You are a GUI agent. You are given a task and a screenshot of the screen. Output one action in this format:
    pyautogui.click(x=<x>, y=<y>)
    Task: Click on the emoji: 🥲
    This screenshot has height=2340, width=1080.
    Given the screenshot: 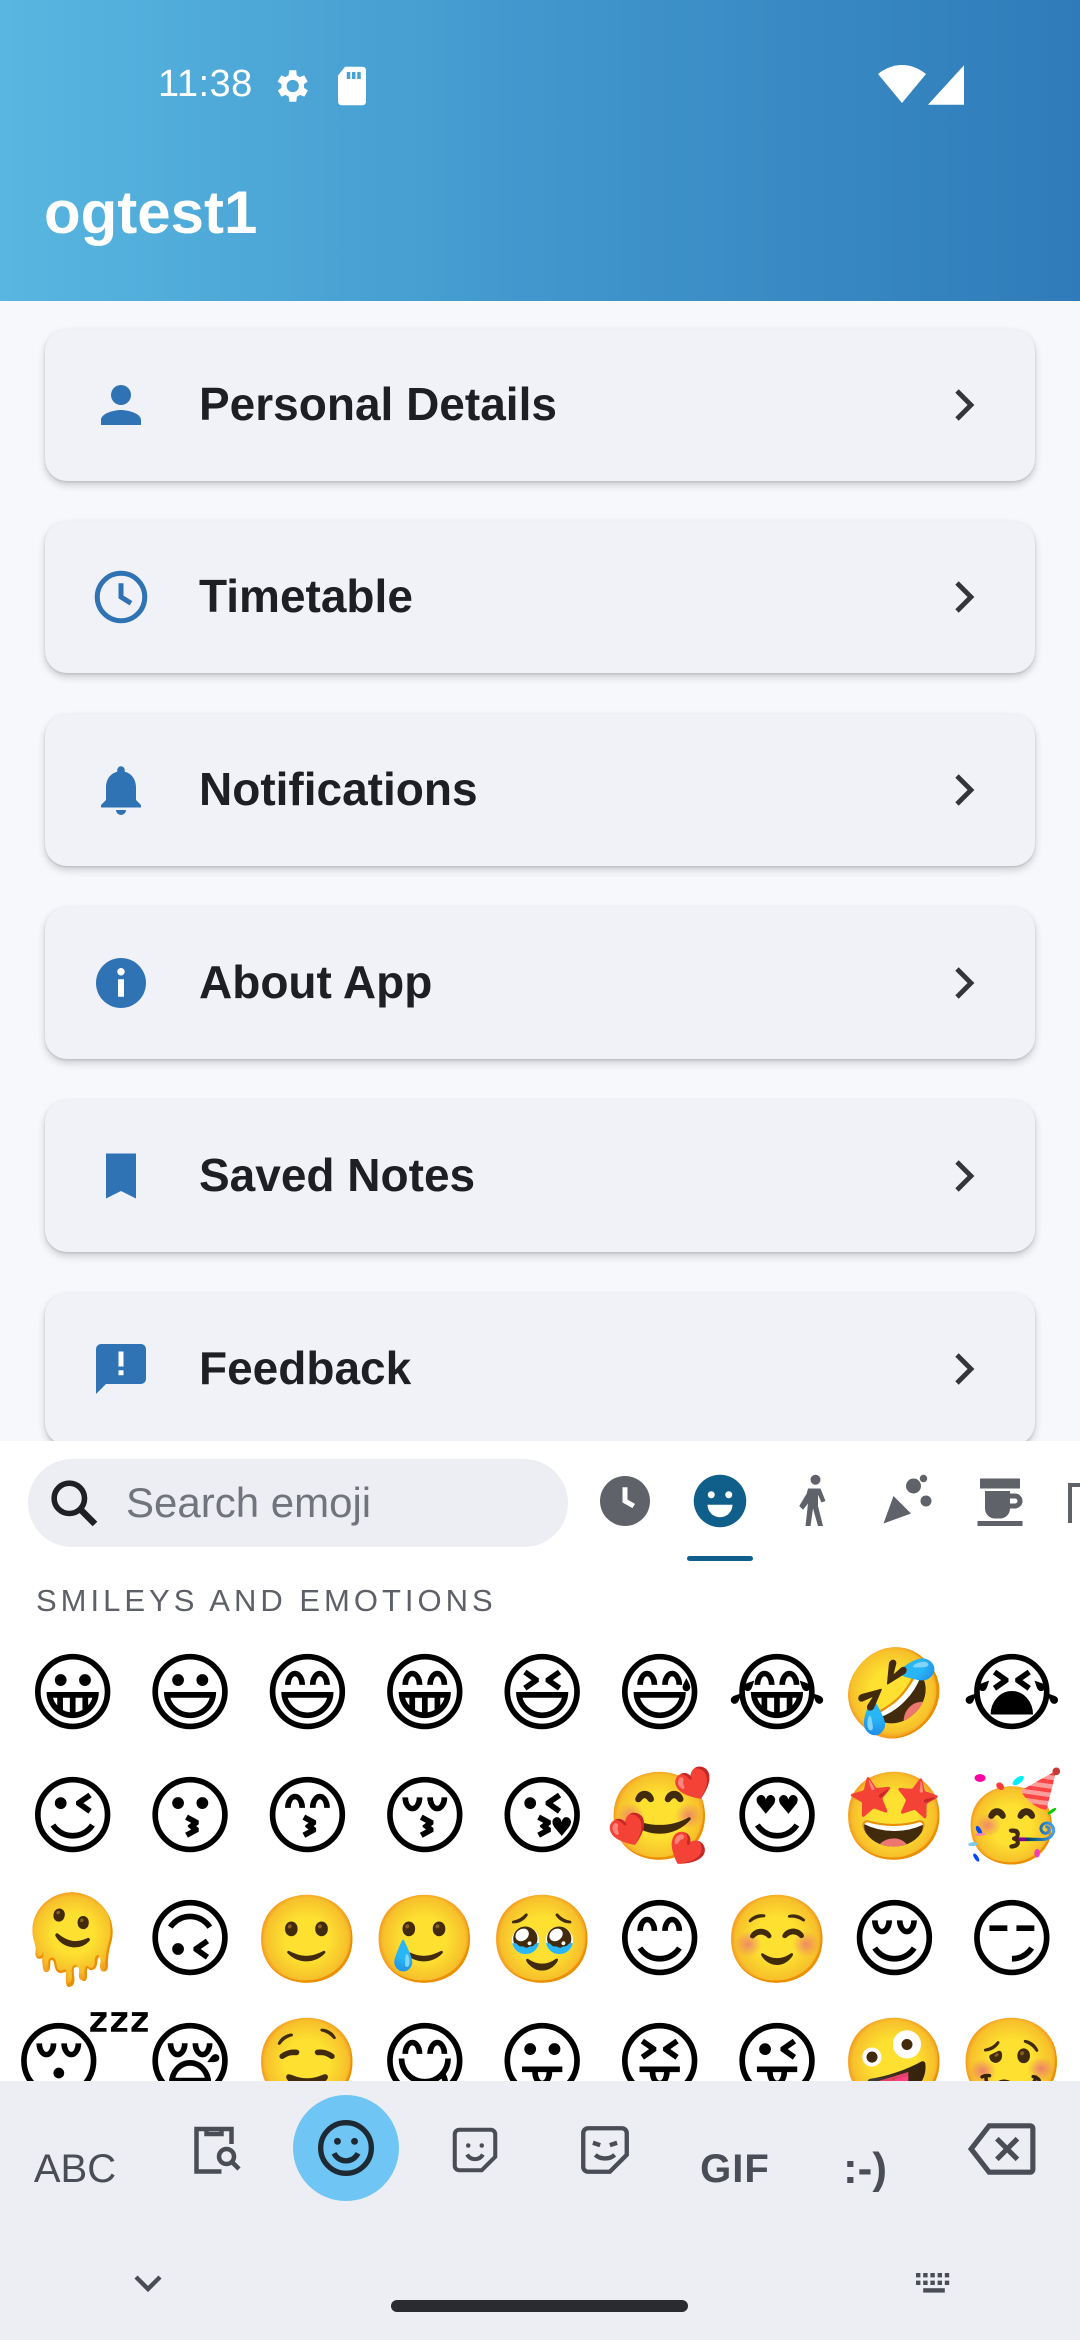 What is the action you would take?
    pyautogui.click(x=424, y=1940)
    